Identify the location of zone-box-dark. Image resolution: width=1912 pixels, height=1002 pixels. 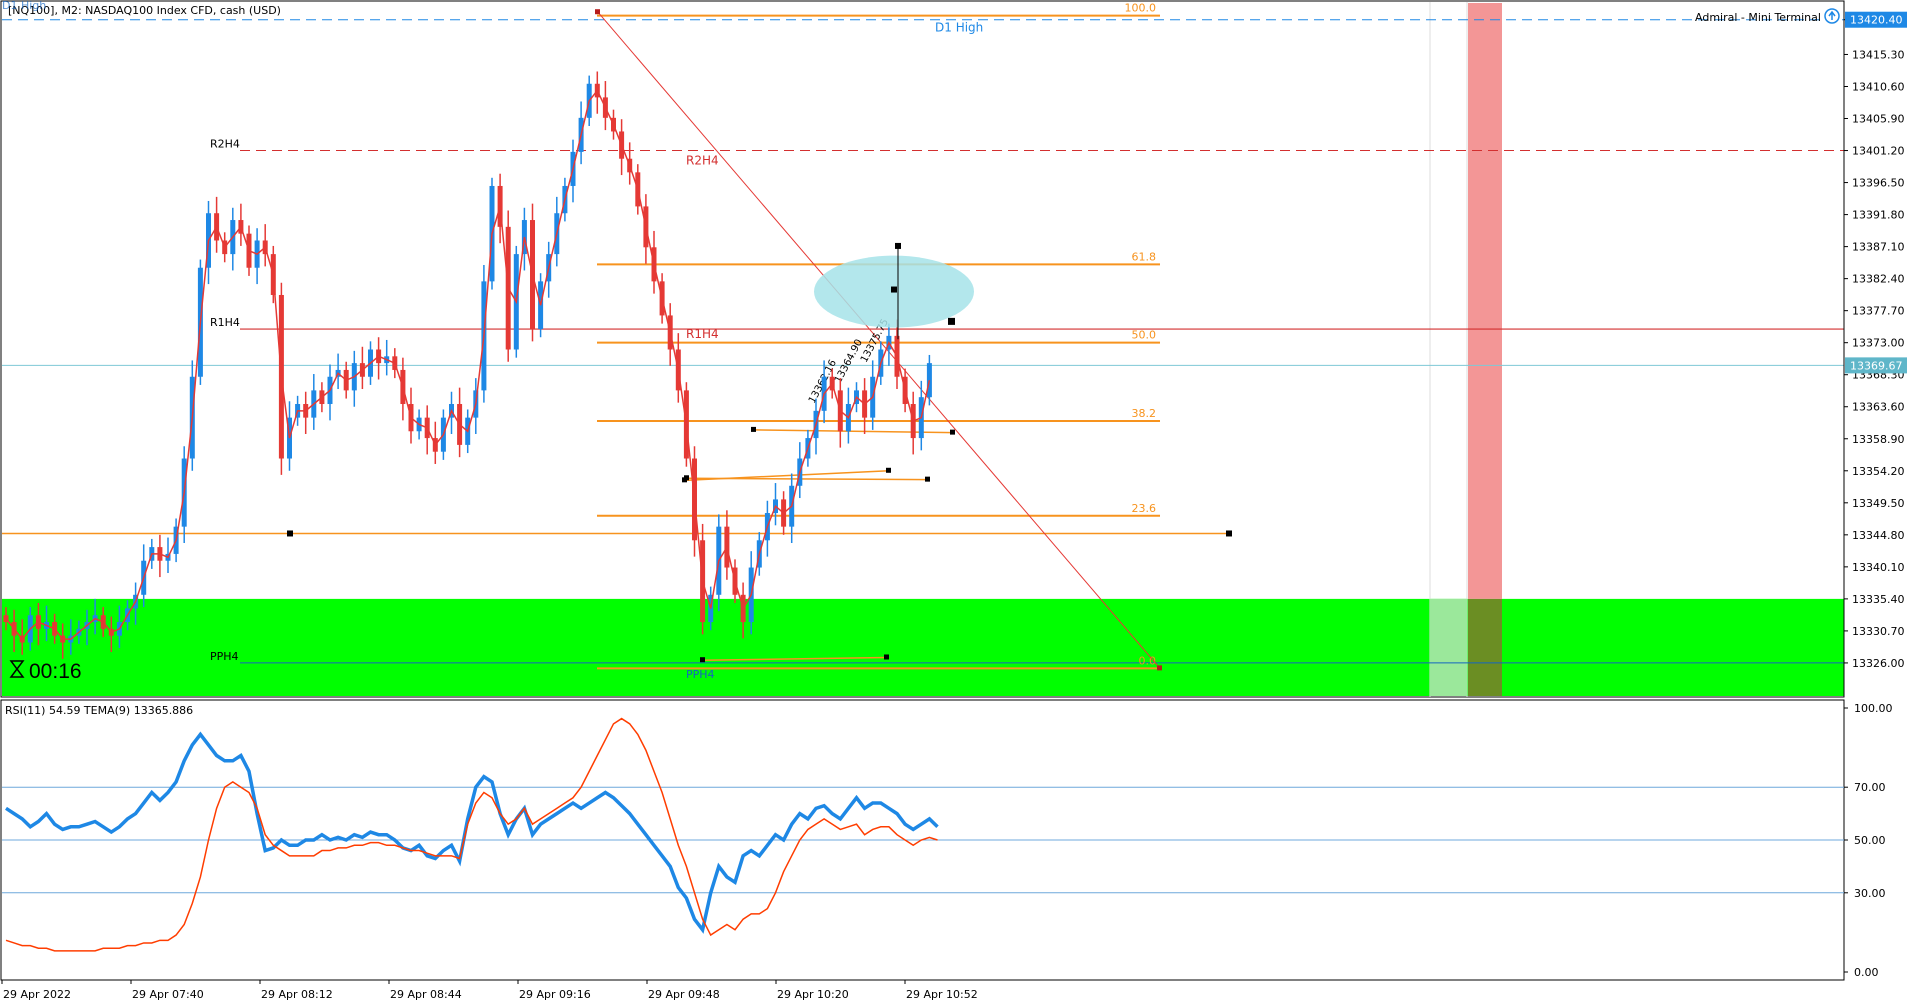
(1485, 647).